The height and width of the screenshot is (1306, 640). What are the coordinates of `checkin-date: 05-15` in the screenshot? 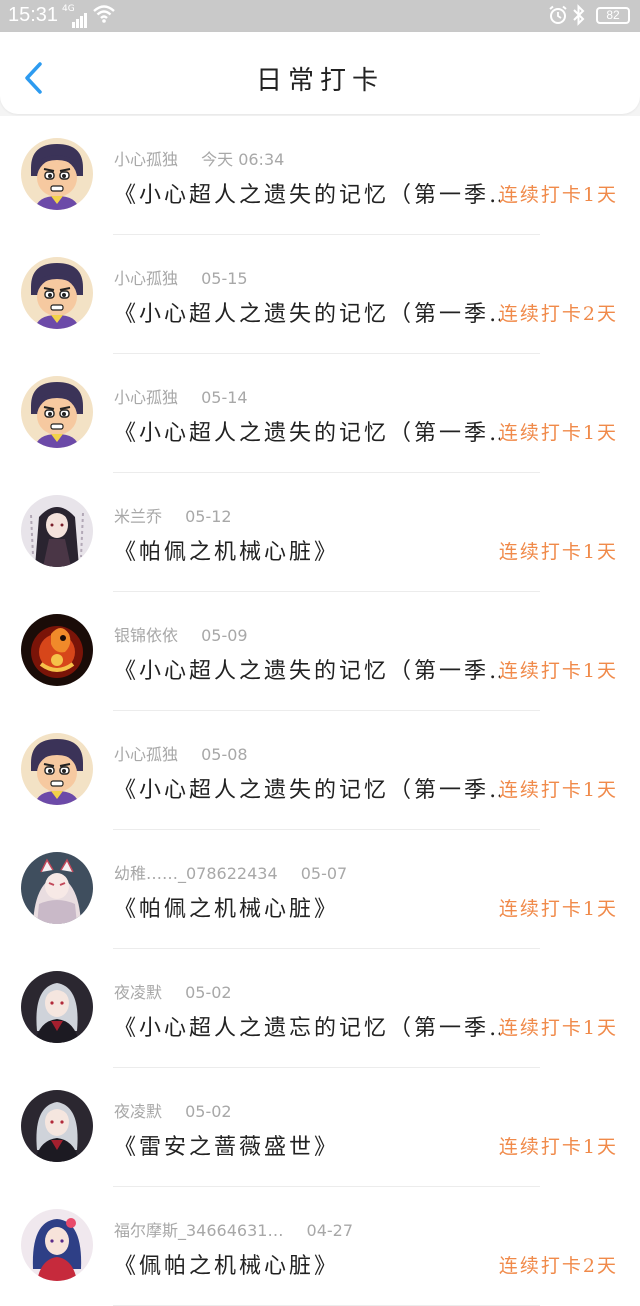 It's located at (224, 278).